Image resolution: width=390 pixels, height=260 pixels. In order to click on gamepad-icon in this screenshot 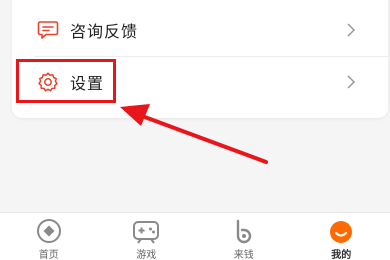, I will do `click(146, 230)`.